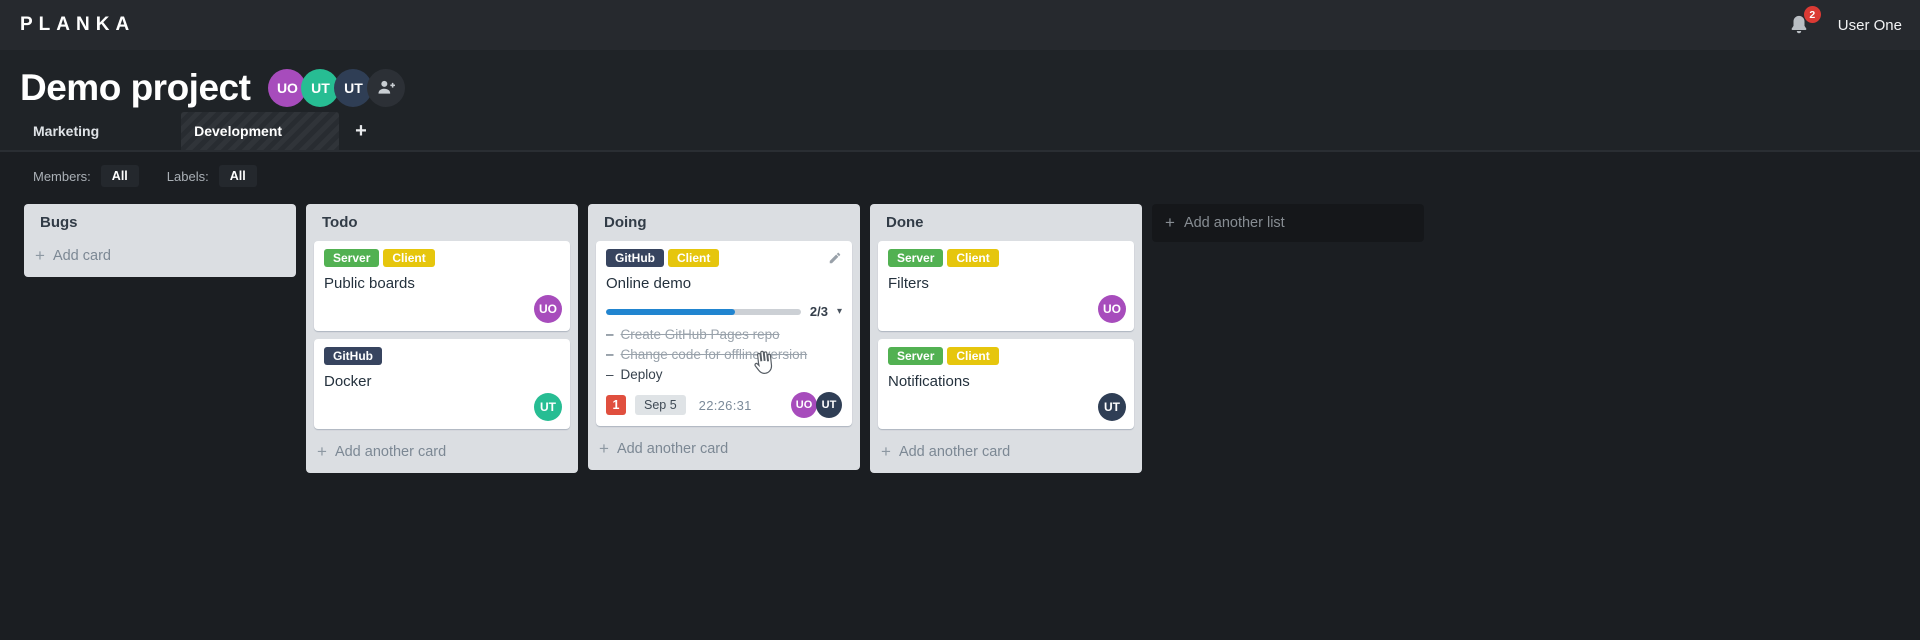 This screenshot has width=1920, height=640. What do you see at coordinates (724, 227) in the screenshot?
I see `list-title: Doing` at bounding box center [724, 227].